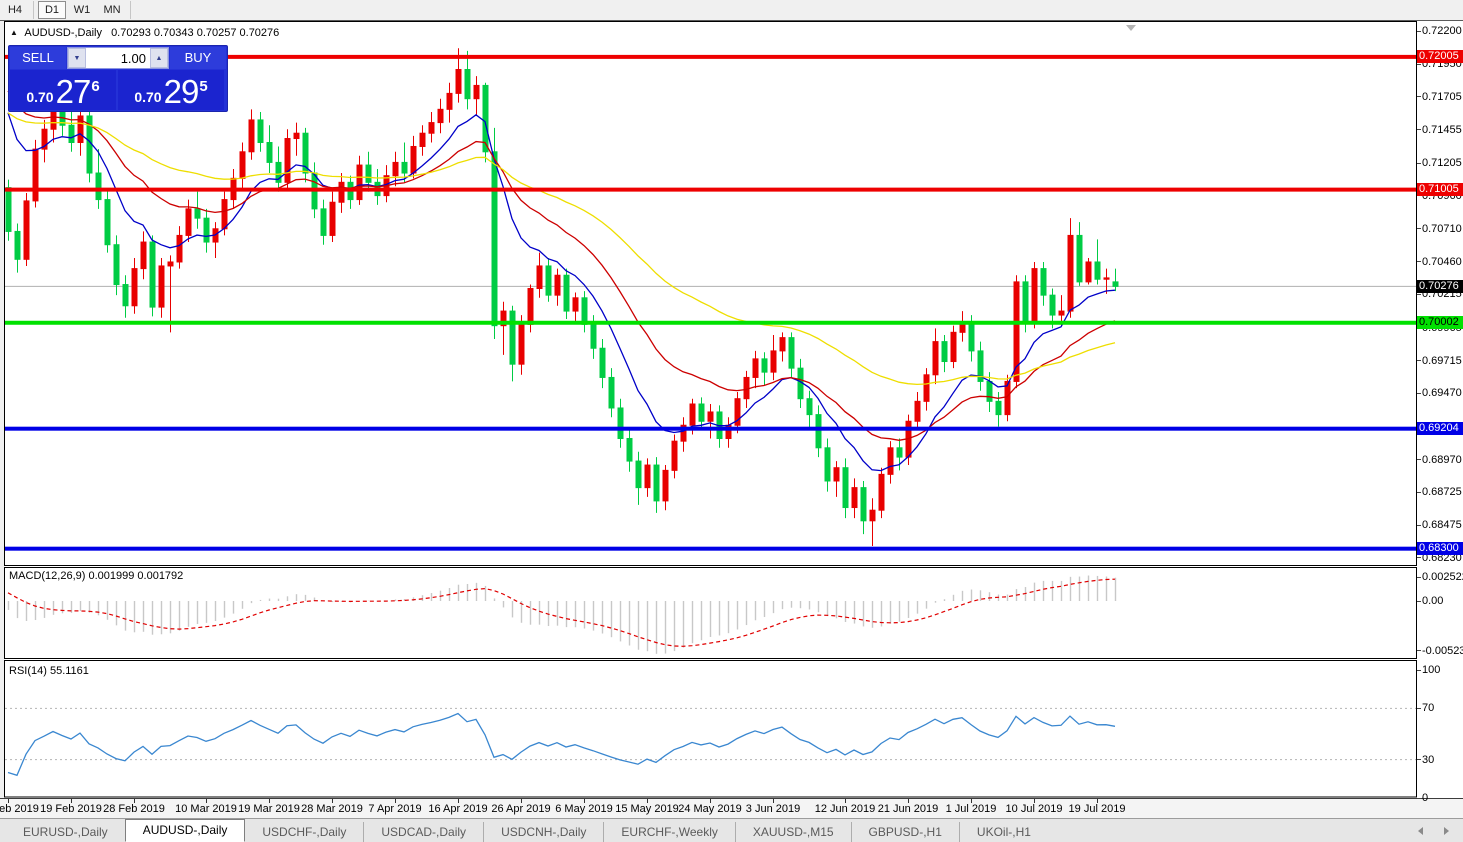  What do you see at coordinates (65, 832) in the screenshot?
I see `tab-eurusd-daily: EURUSD-,Daily` at bounding box center [65, 832].